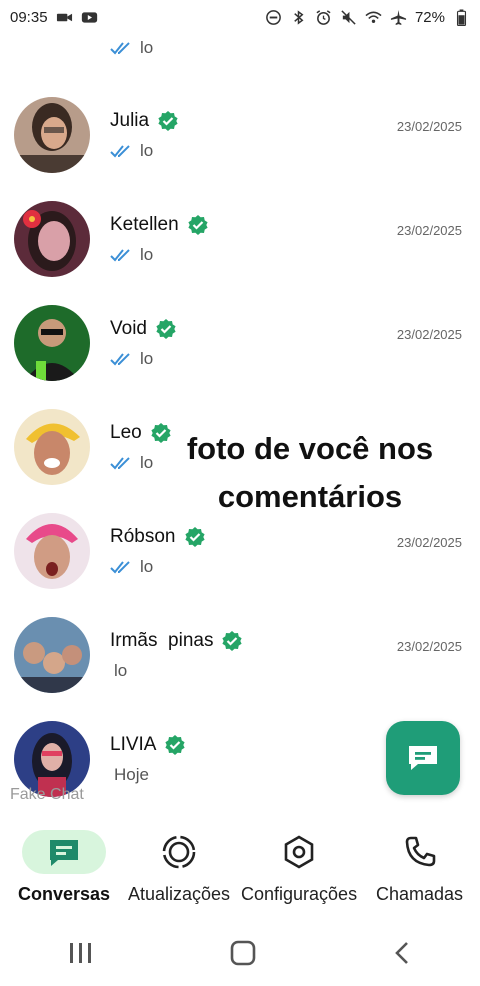  I want to click on recent-apps-button, so click(81, 953).